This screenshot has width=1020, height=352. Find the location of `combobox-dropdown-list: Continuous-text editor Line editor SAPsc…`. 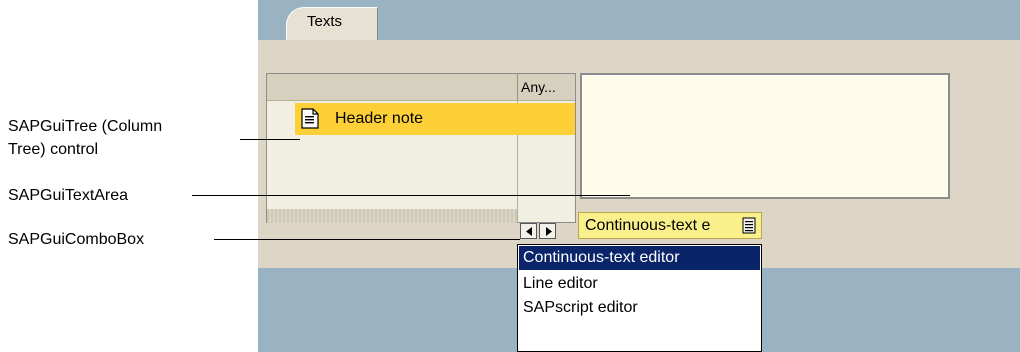

combobox-dropdown-list: Continuous-text editor Line editor SAPsc… is located at coordinates (639, 298).